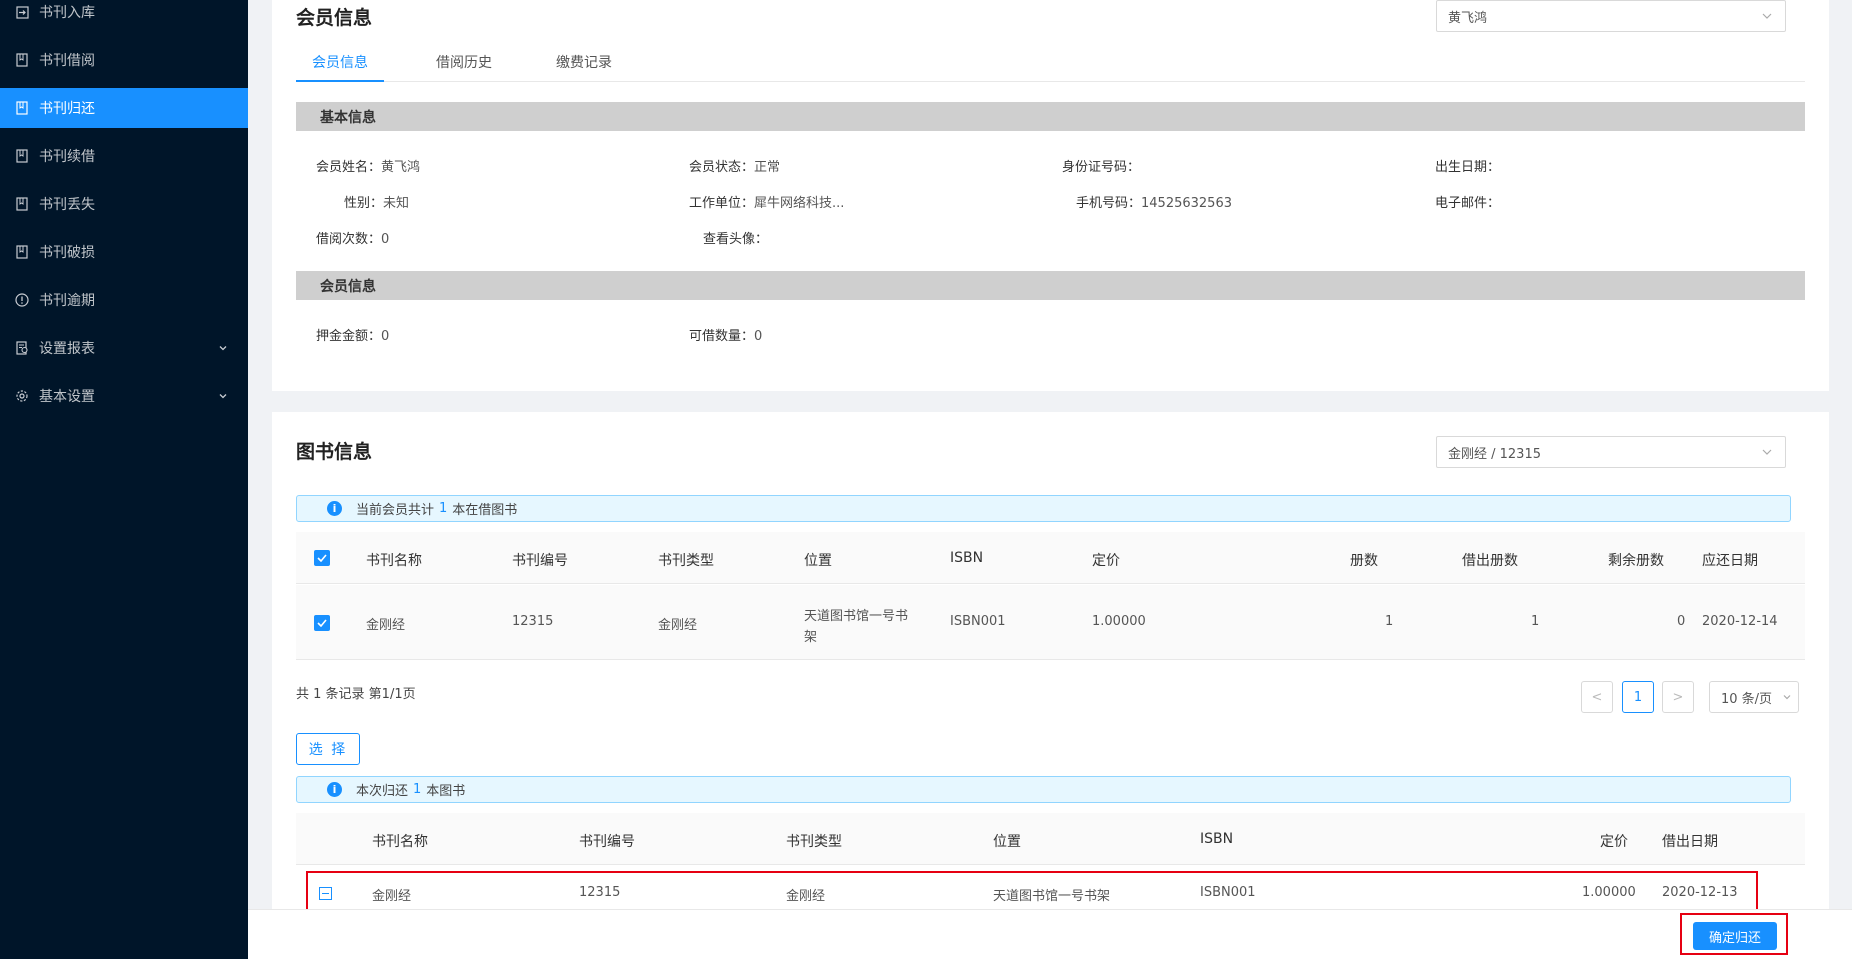  What do you see at coordinates (22, 12) in the screenshot?
I see `import-icon` at bounding box center [22, 12].